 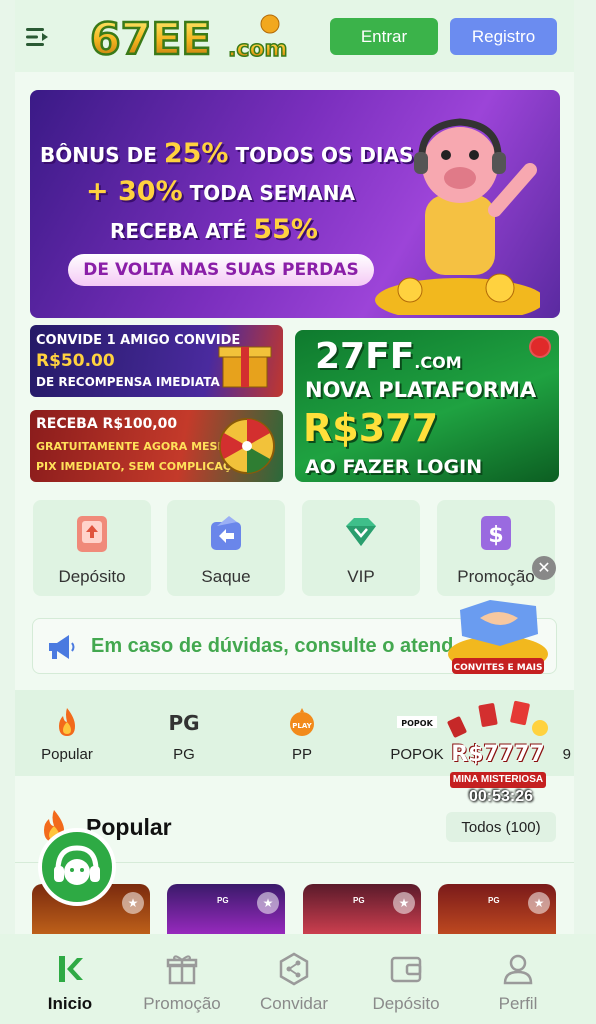 I want to click on quick-action-vip-label: VIP, so click(x=361, y=576).